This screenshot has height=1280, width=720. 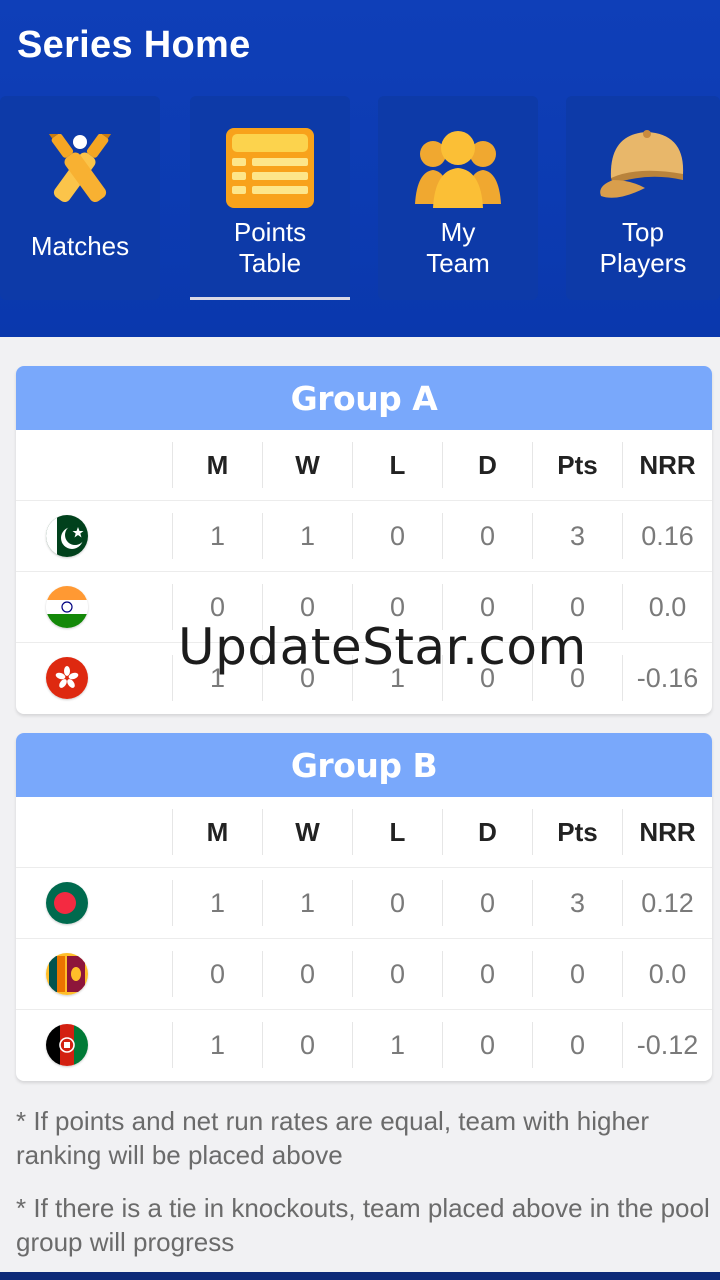 I want to click on tab-points-table: Points Table, so click(x=270, y=198).